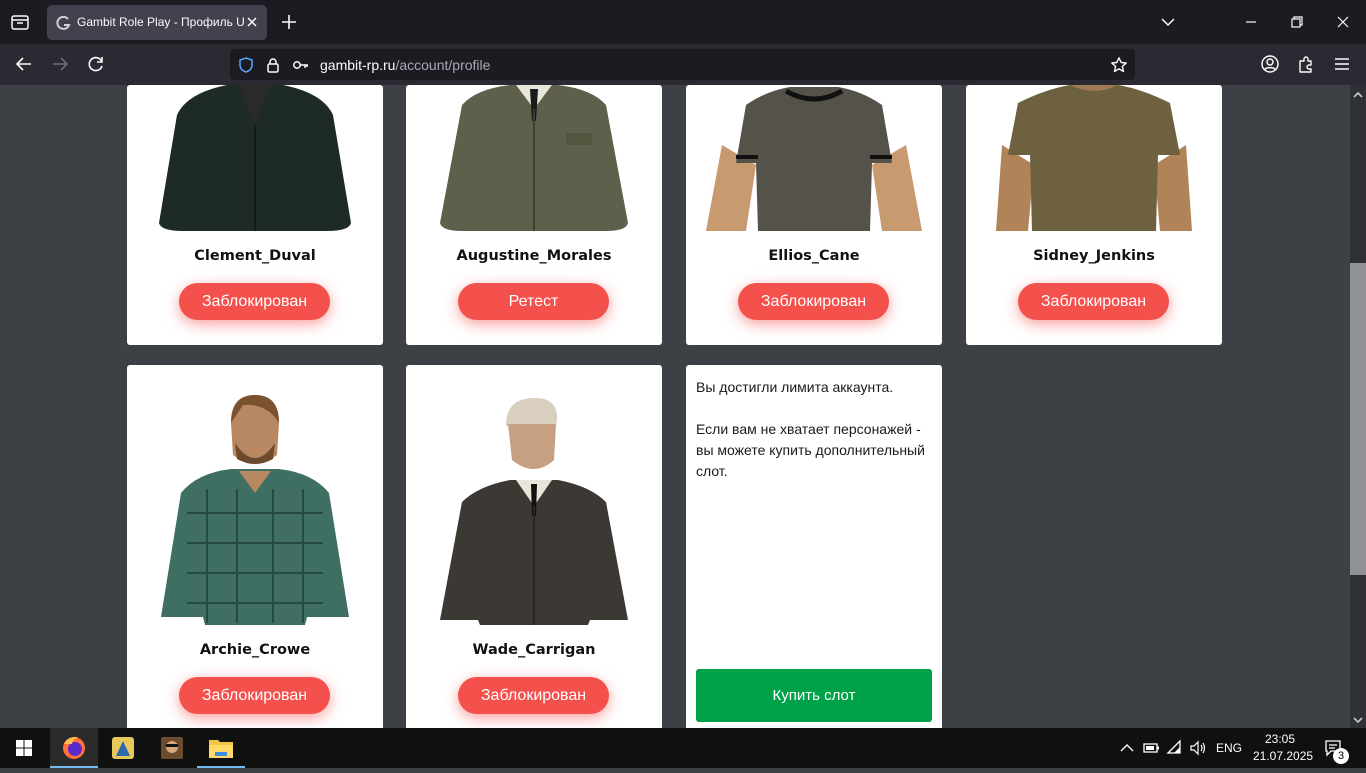 The height and width of the screenshot is (773, 1366). What do you see at coordinates (255, 256) in the screenshot?
I see `character-name: Clement_Duval` at bounding box center [255, 256].